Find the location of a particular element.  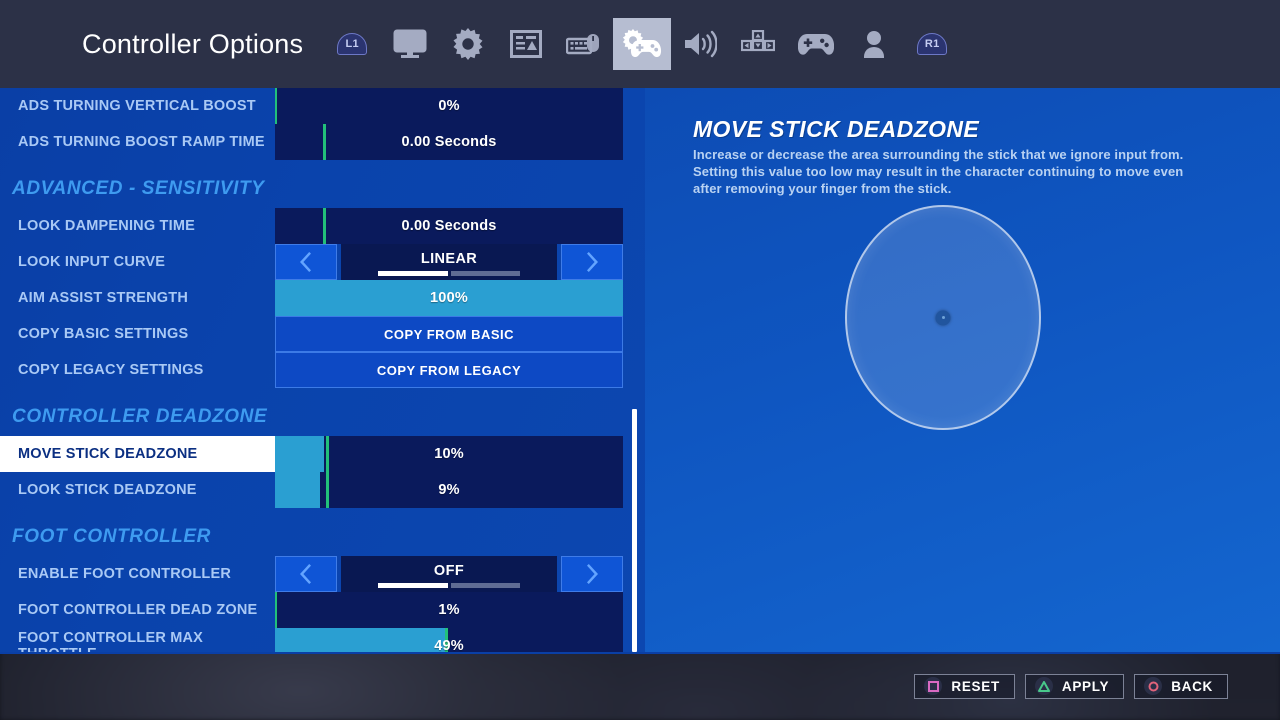

setting-label: Foot Controller Max Throttle is located at coordinates (111, 641).